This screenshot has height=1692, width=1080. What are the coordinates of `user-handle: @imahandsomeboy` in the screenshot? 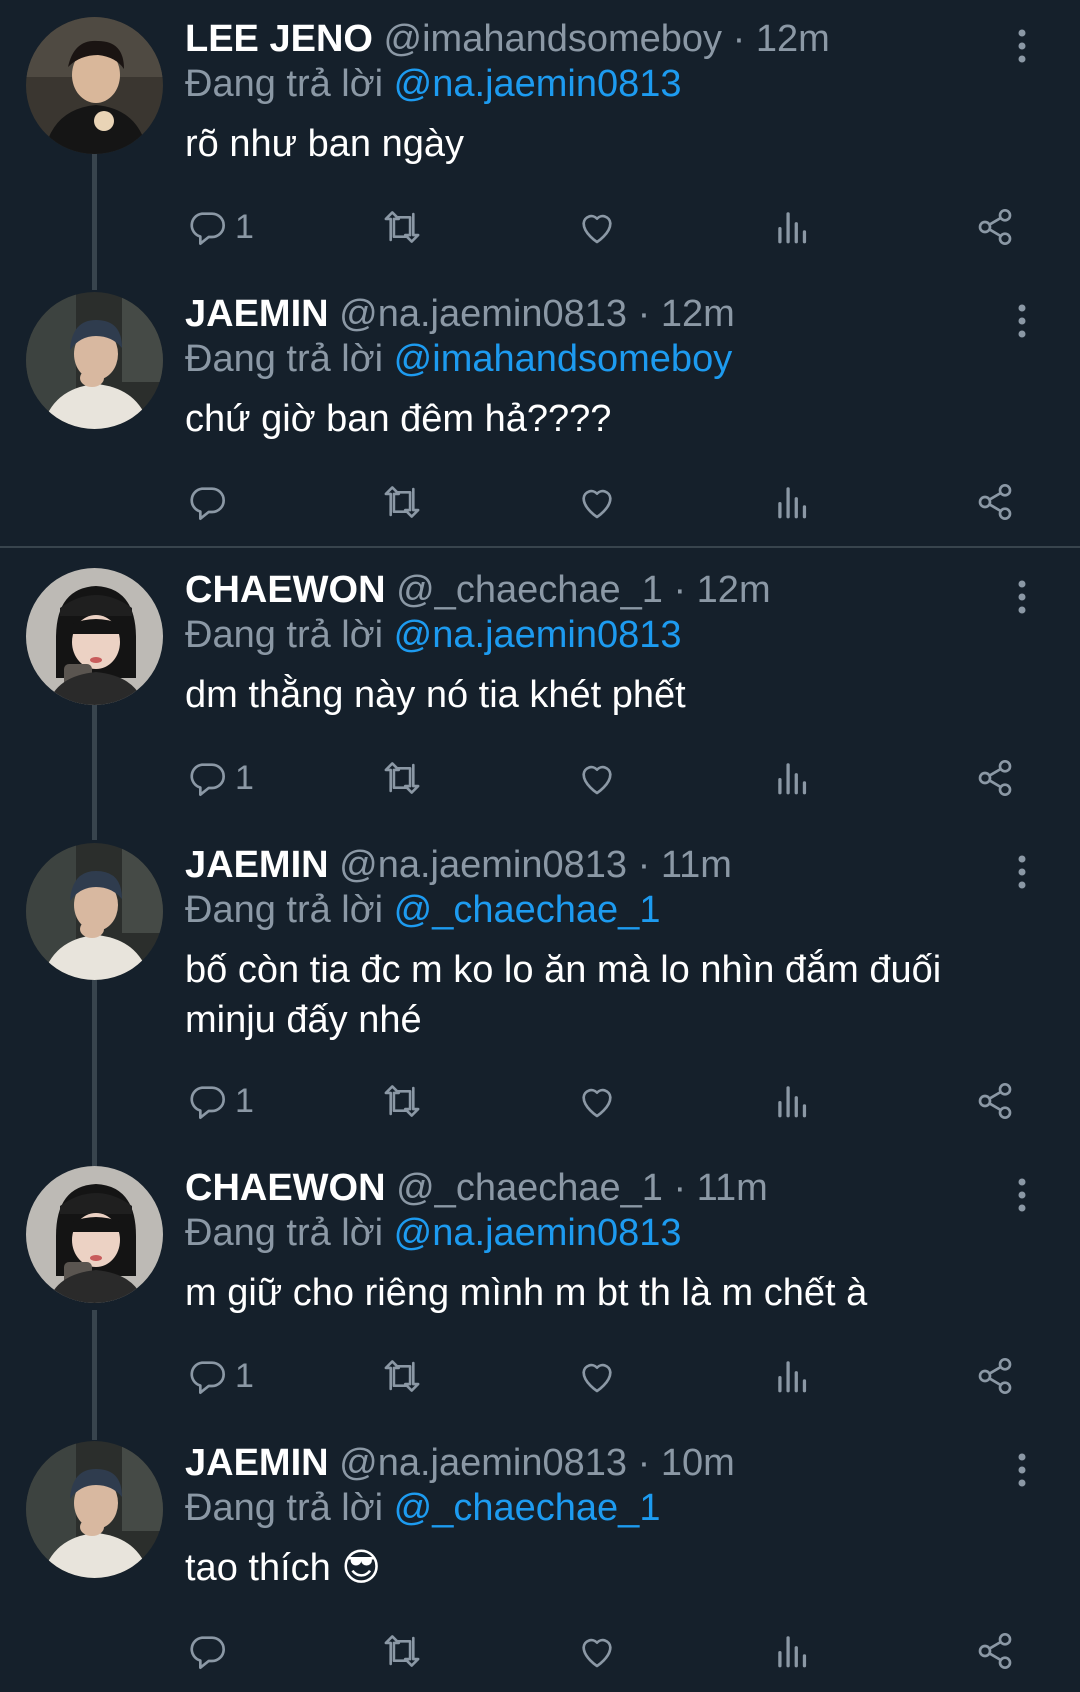 It's located at (553, 39).